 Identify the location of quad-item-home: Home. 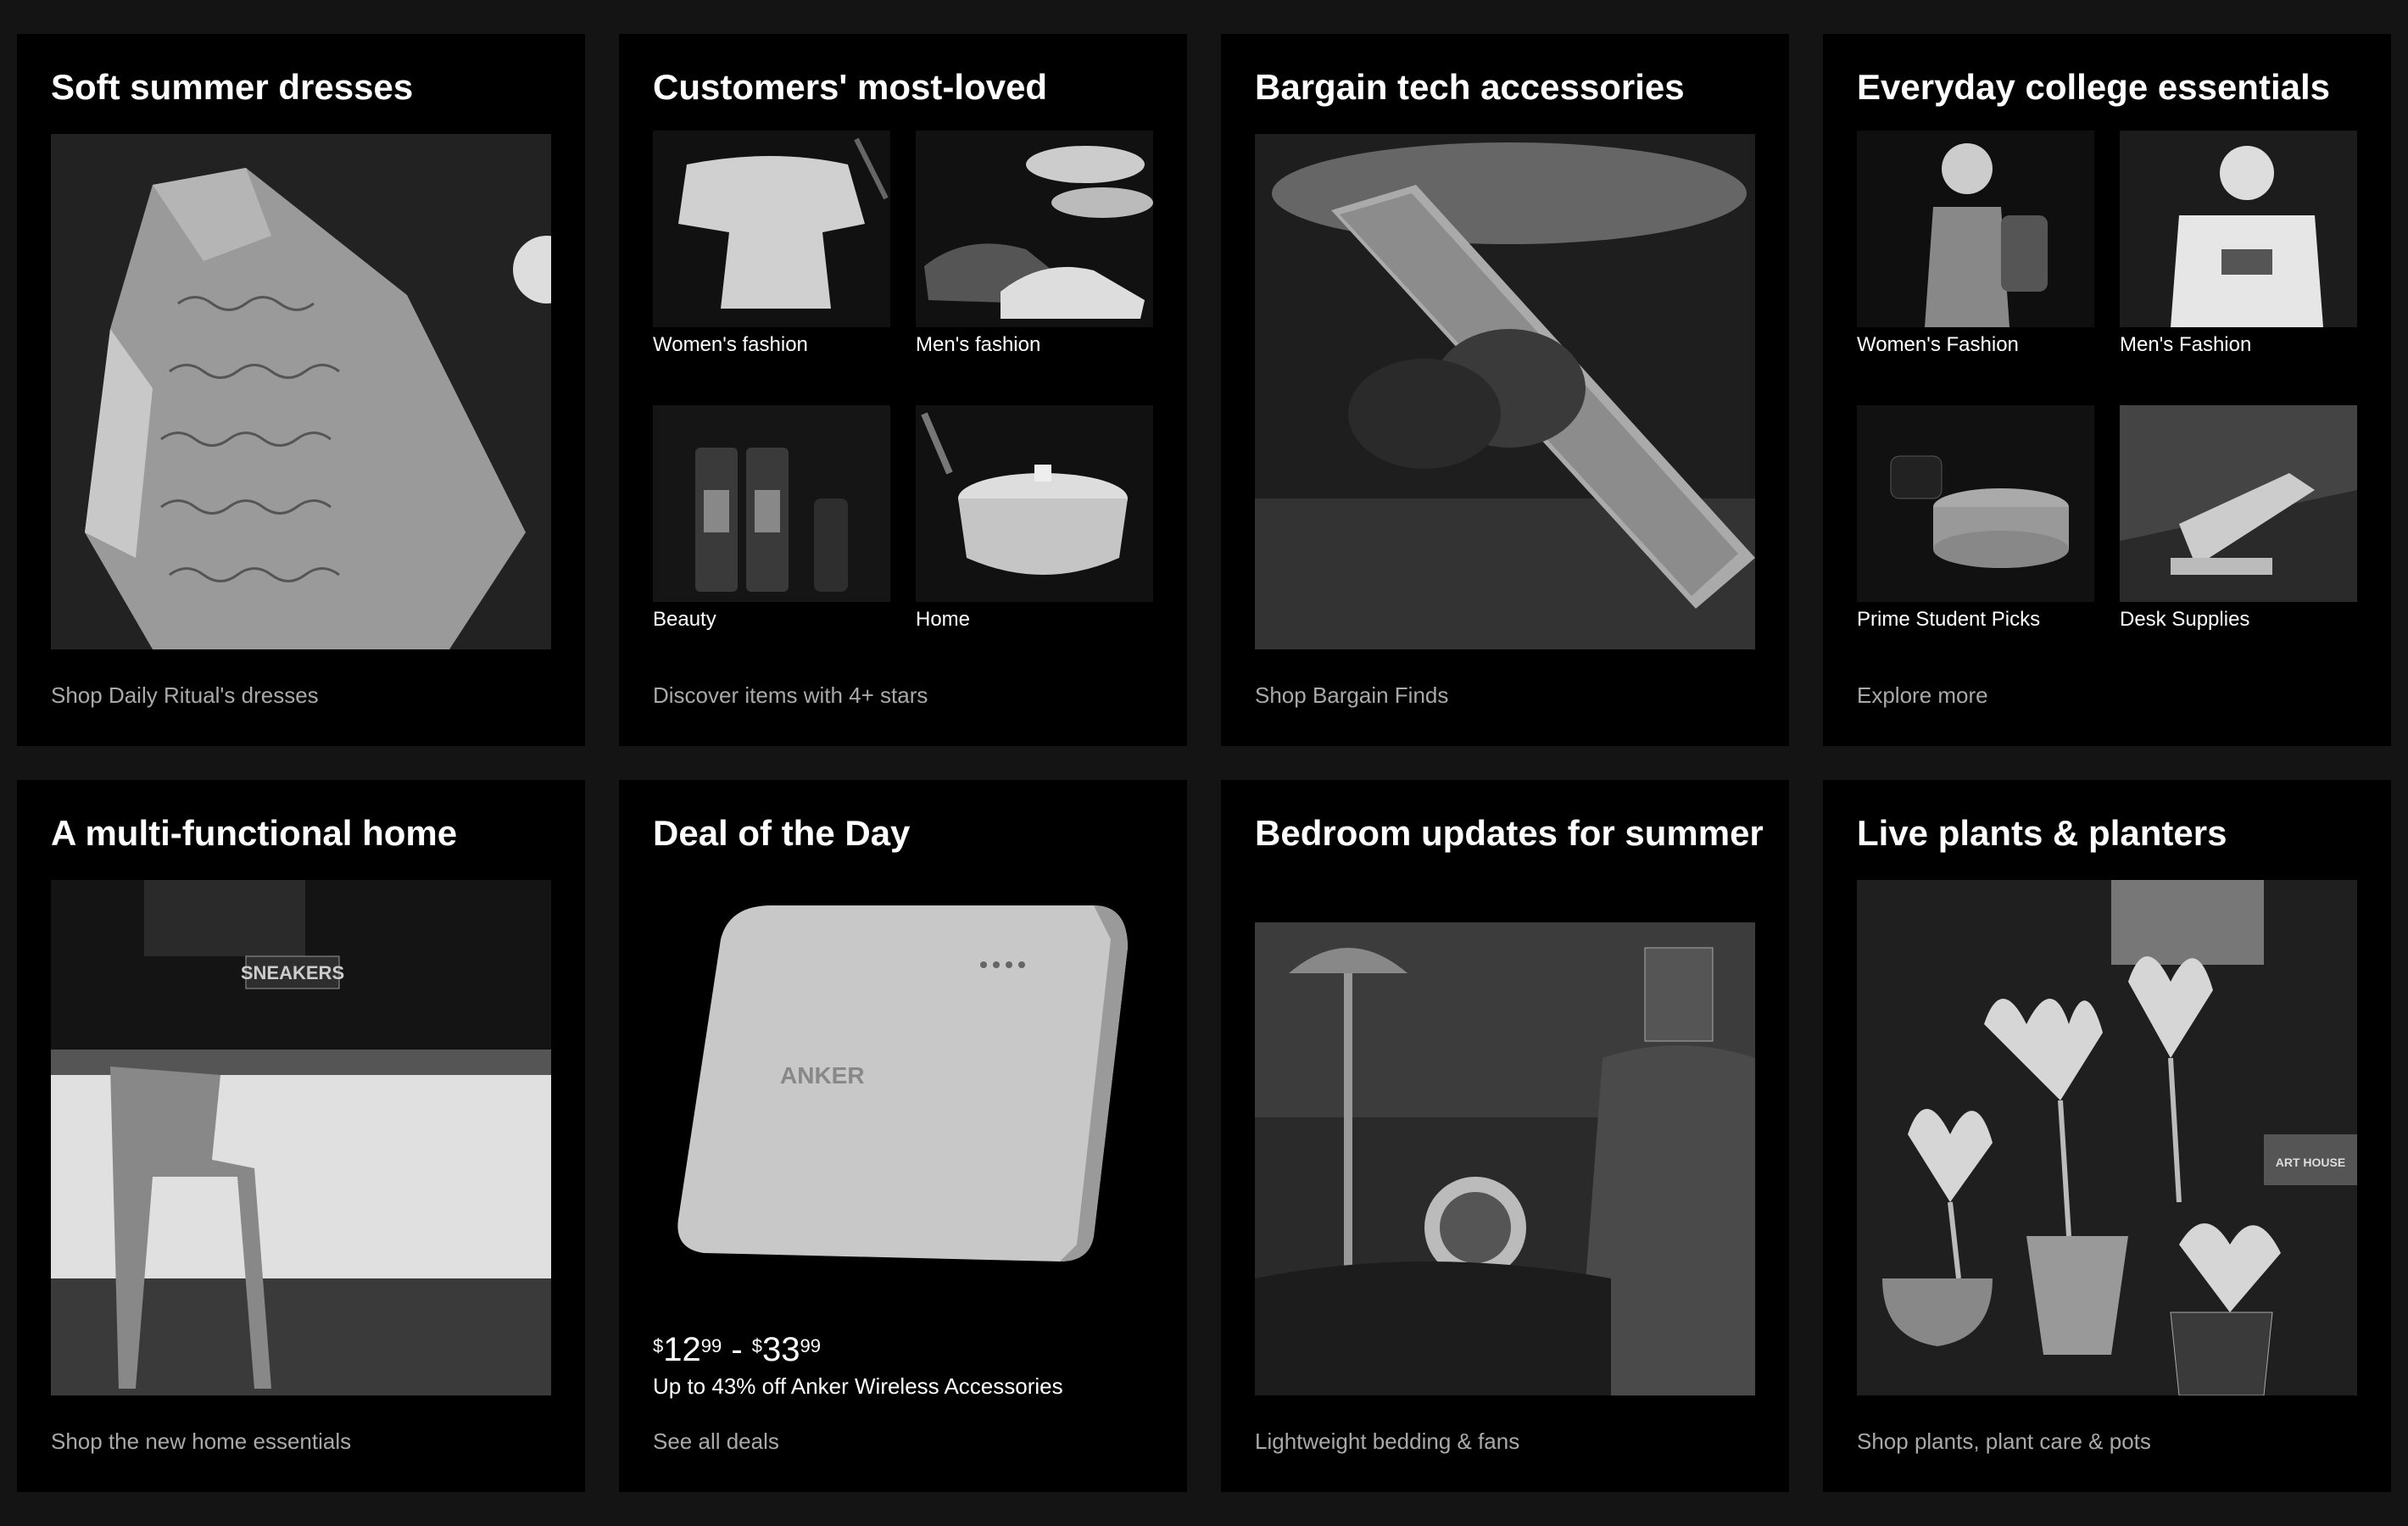
(1034, 518).